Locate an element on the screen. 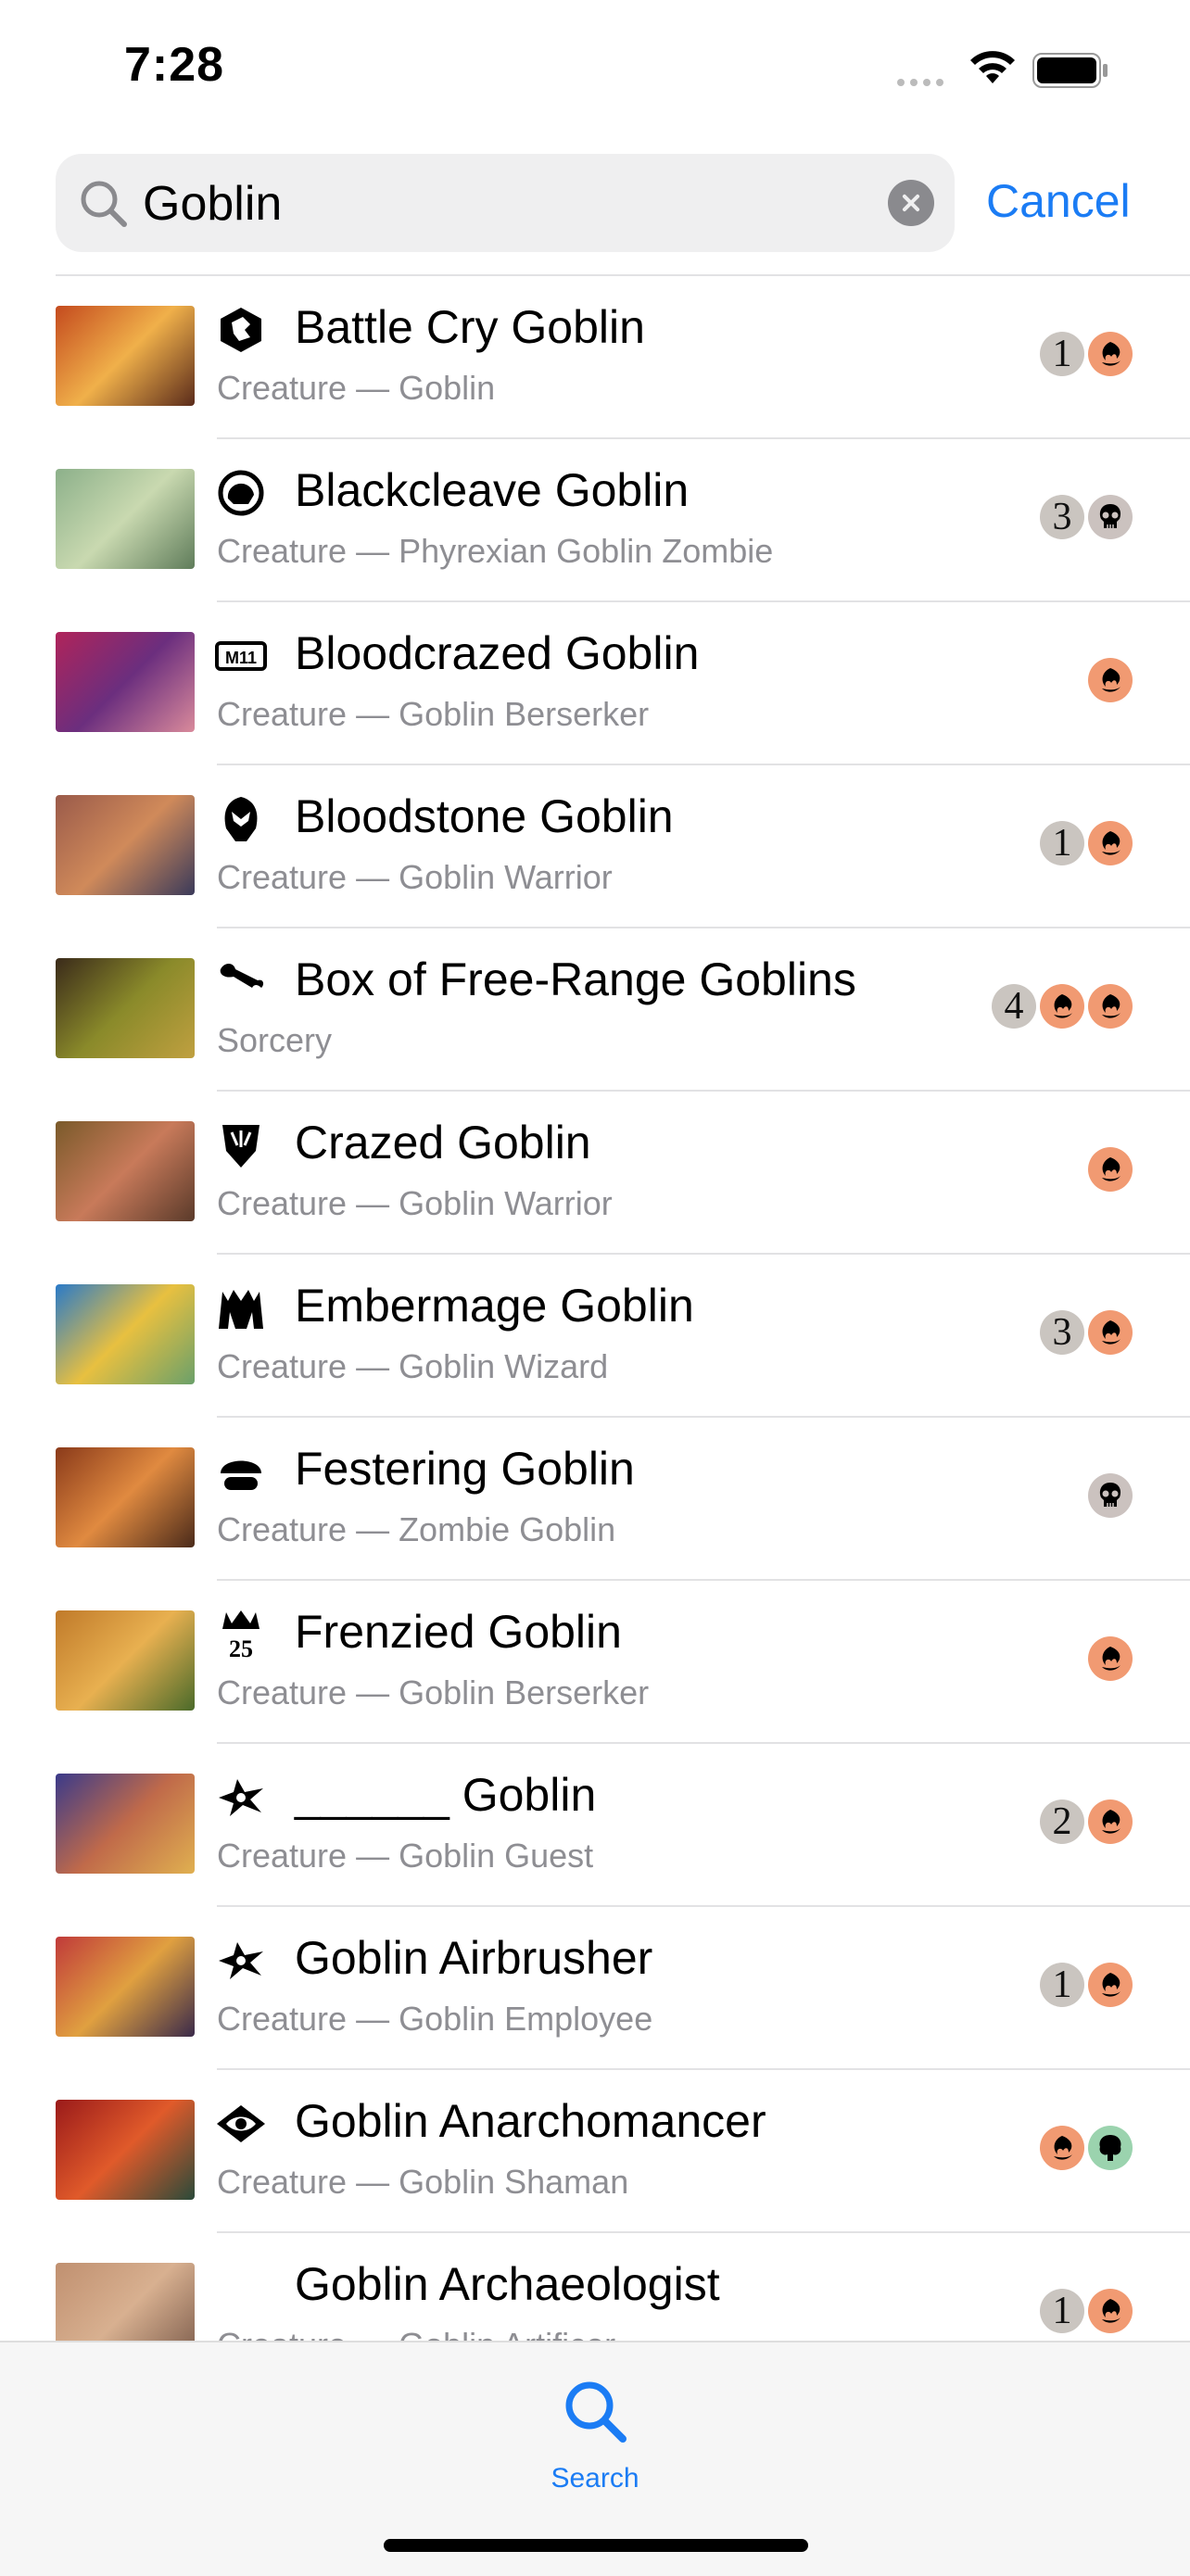 The width and height of the screenshot is (1190, 2576). card-type-line: Creature — Zombie Goblin is located at coordinates (416, 1529).